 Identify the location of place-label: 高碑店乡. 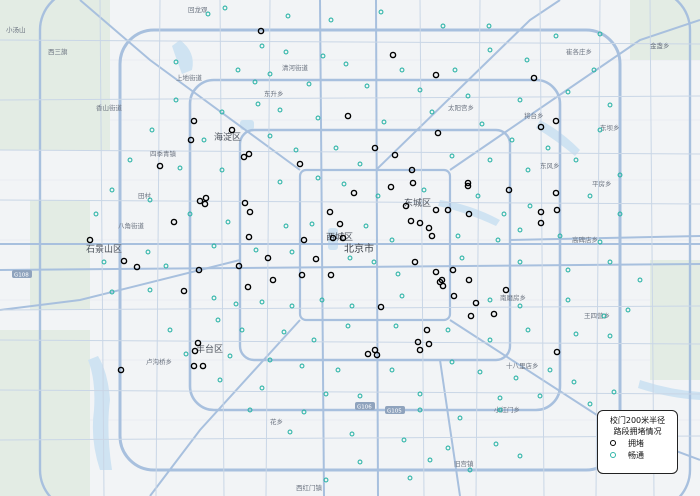
(585, 239).